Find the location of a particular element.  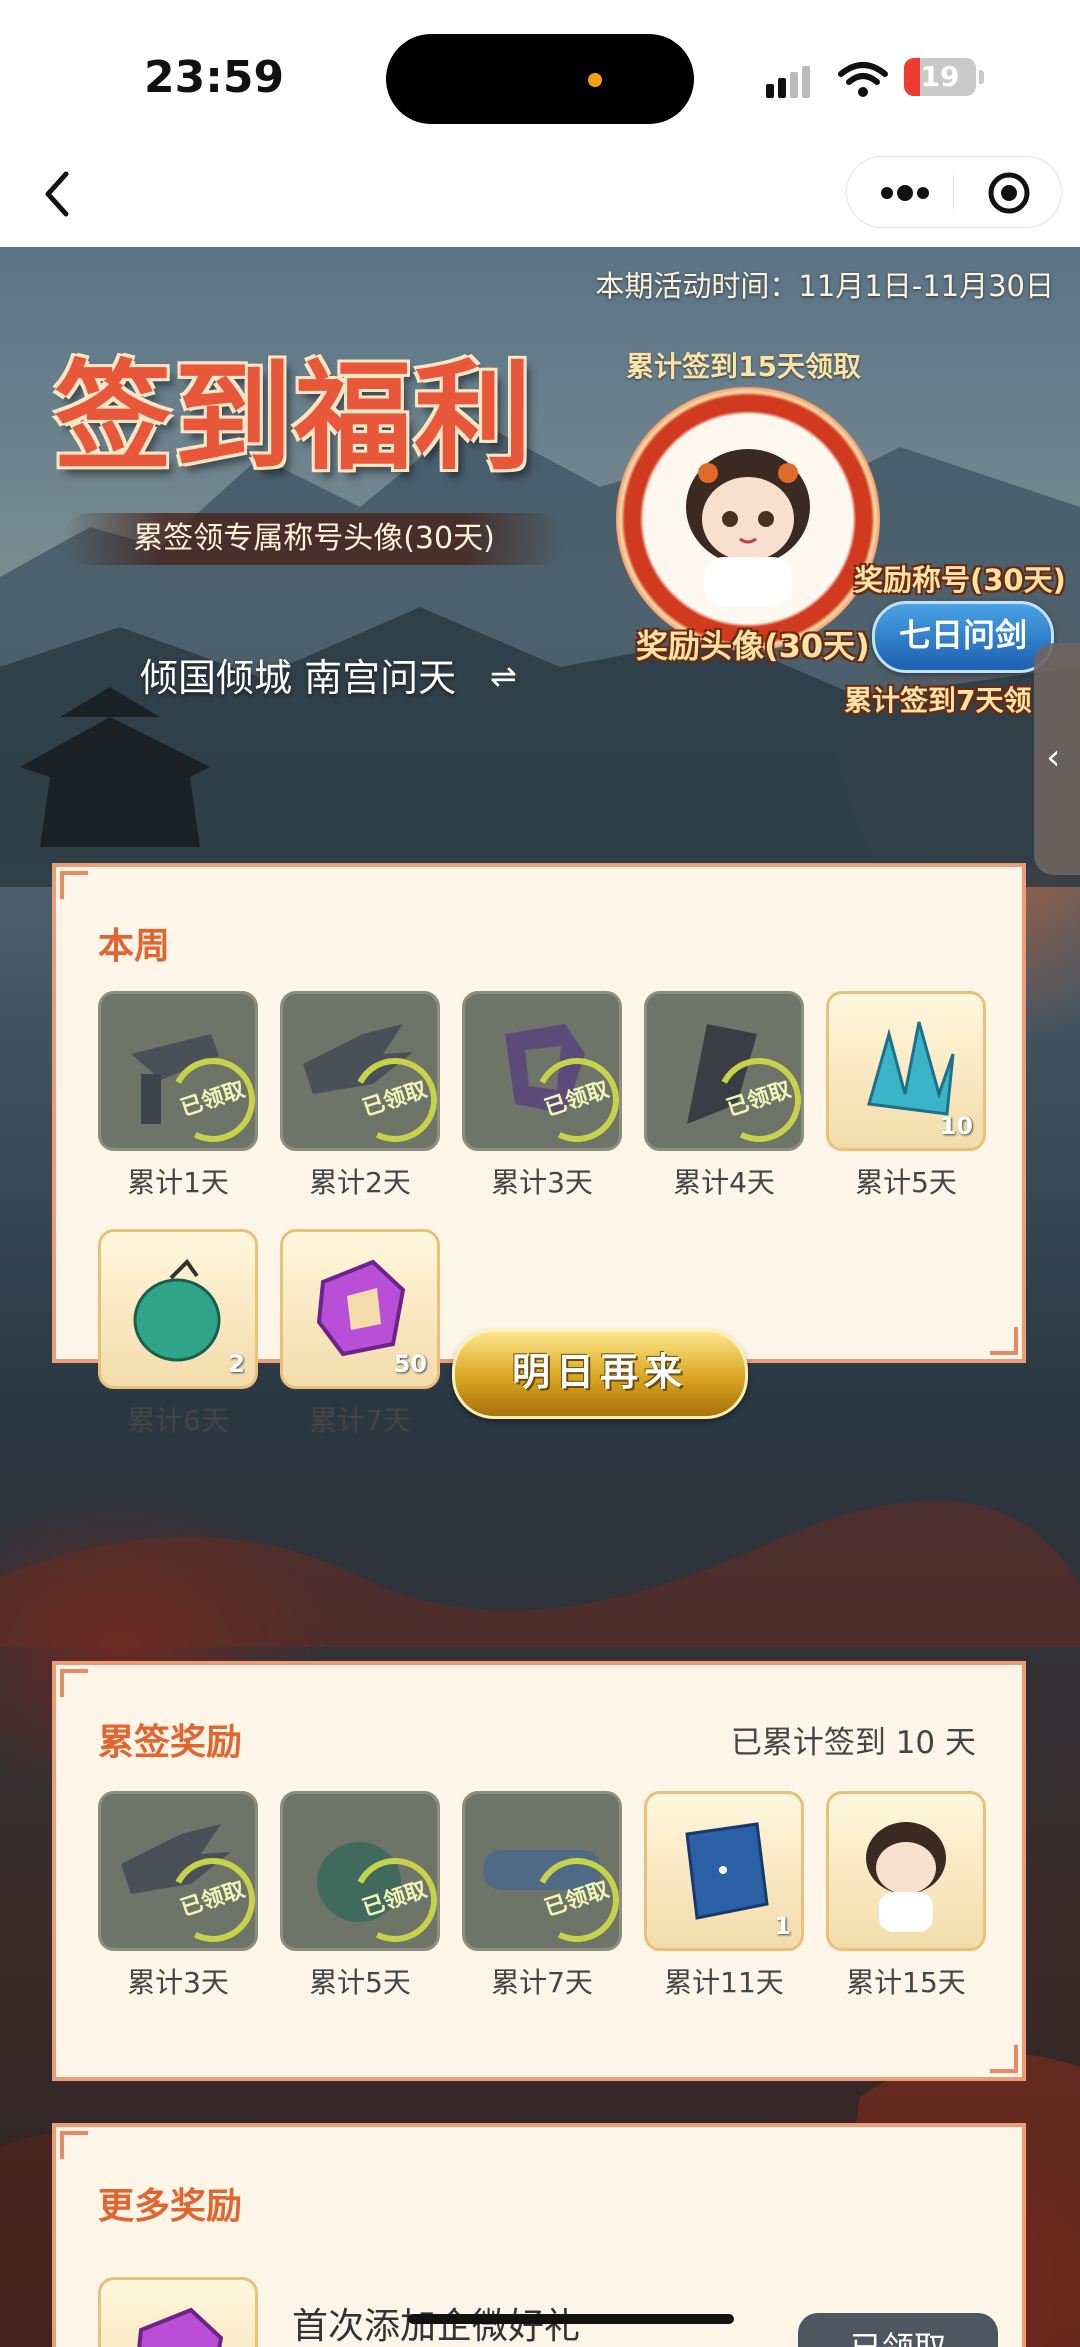

reward-quantity: 1 is located at coordinates (782, 1926).